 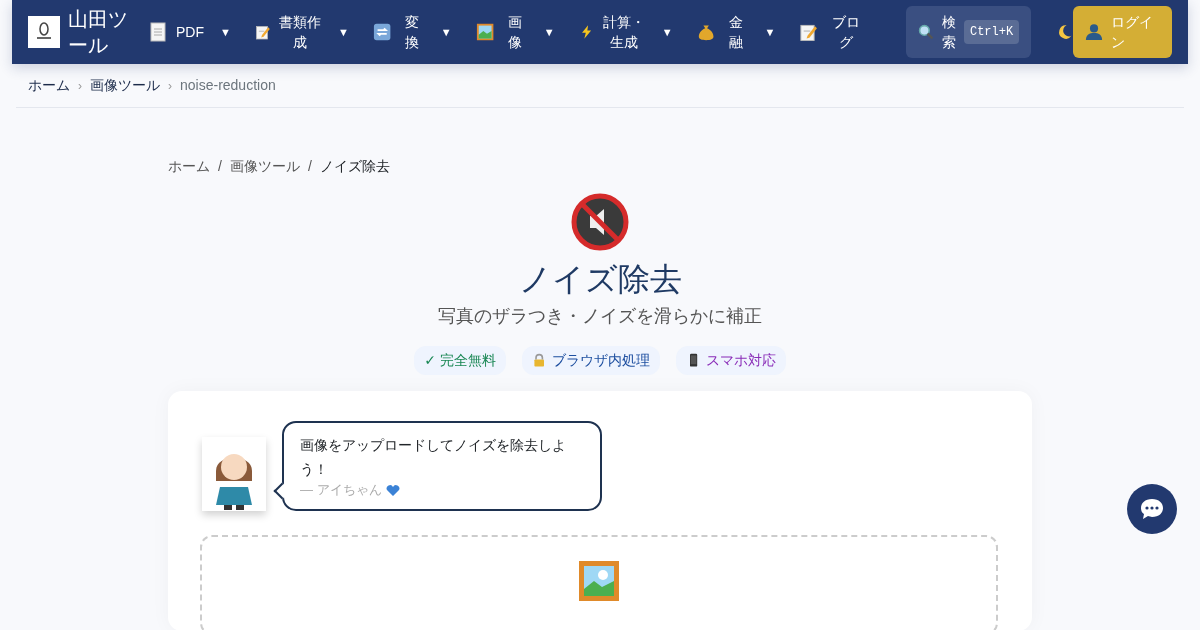 What do you see at coordinates (740, 360) in the screenshot?
I see `feature-label: スマホ対応` at bounding box center [740, 360].